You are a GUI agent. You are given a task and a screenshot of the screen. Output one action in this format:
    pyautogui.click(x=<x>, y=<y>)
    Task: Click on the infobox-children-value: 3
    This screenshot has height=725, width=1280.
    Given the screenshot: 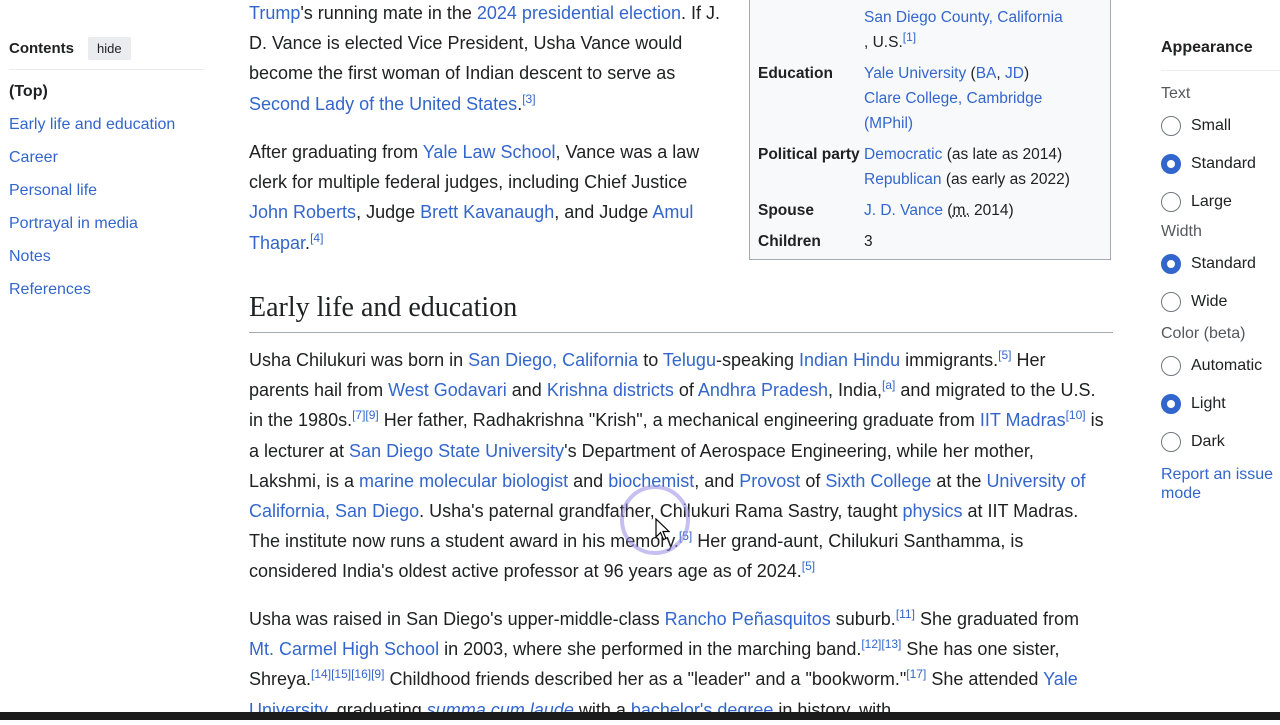 What is the action you would take?
    pyautogui.click(x=868, y=241)
    